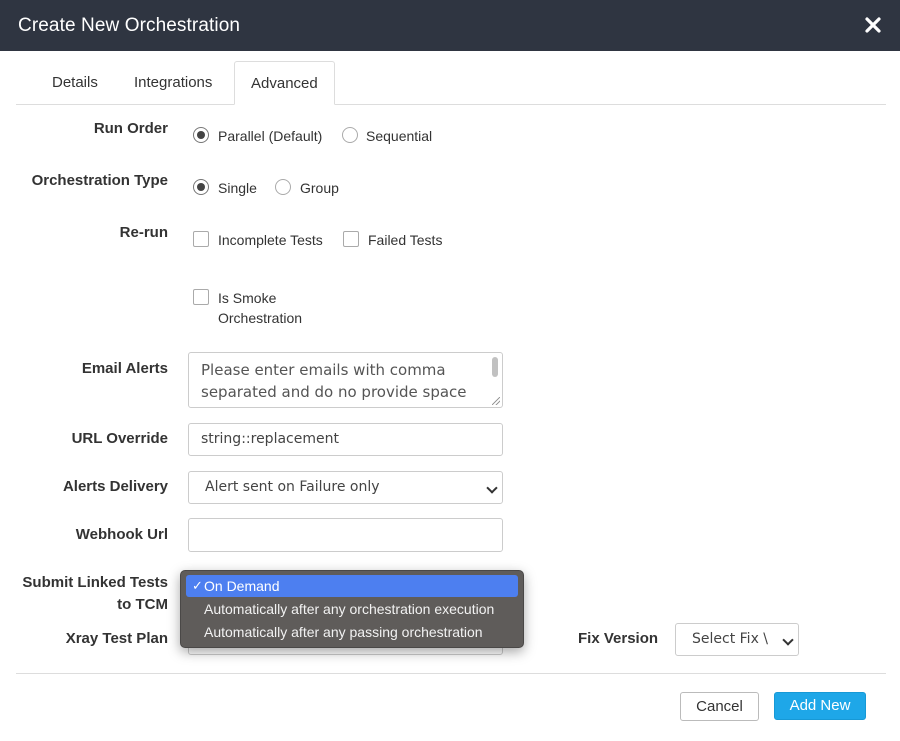 This screenshot has height=741, width=900. I want to click on dropdown-option-on-demand: ✓ On Demand, so click(352, 586).